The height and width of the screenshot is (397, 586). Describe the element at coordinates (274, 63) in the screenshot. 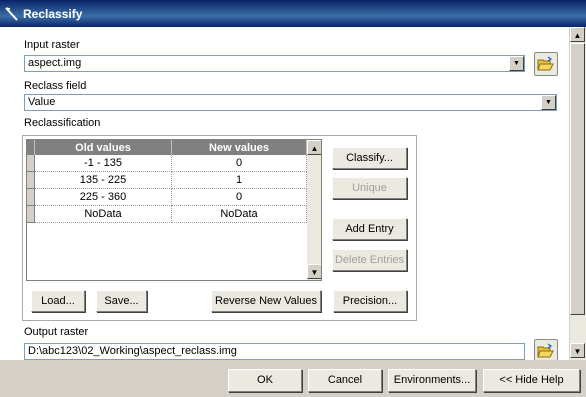

I see `input-raster-combo: aspect.img ▼` at that location.